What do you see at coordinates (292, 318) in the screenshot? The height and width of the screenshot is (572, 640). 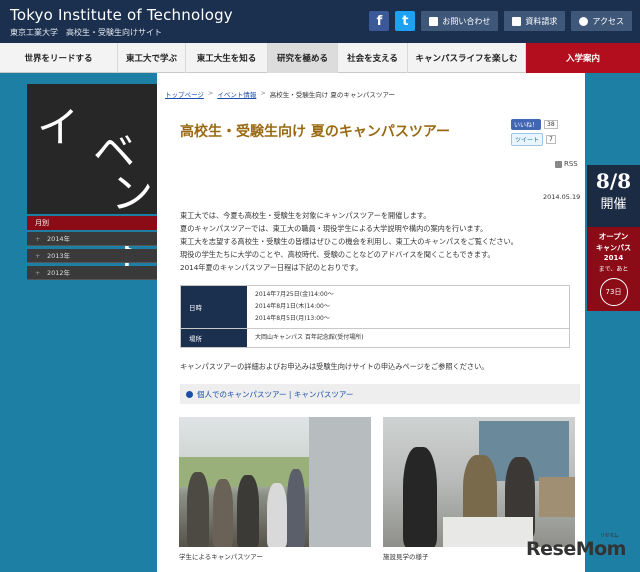 I see `schedule-date: 2014年8月5日(月)13:00～` at bounding box center [292, 318].